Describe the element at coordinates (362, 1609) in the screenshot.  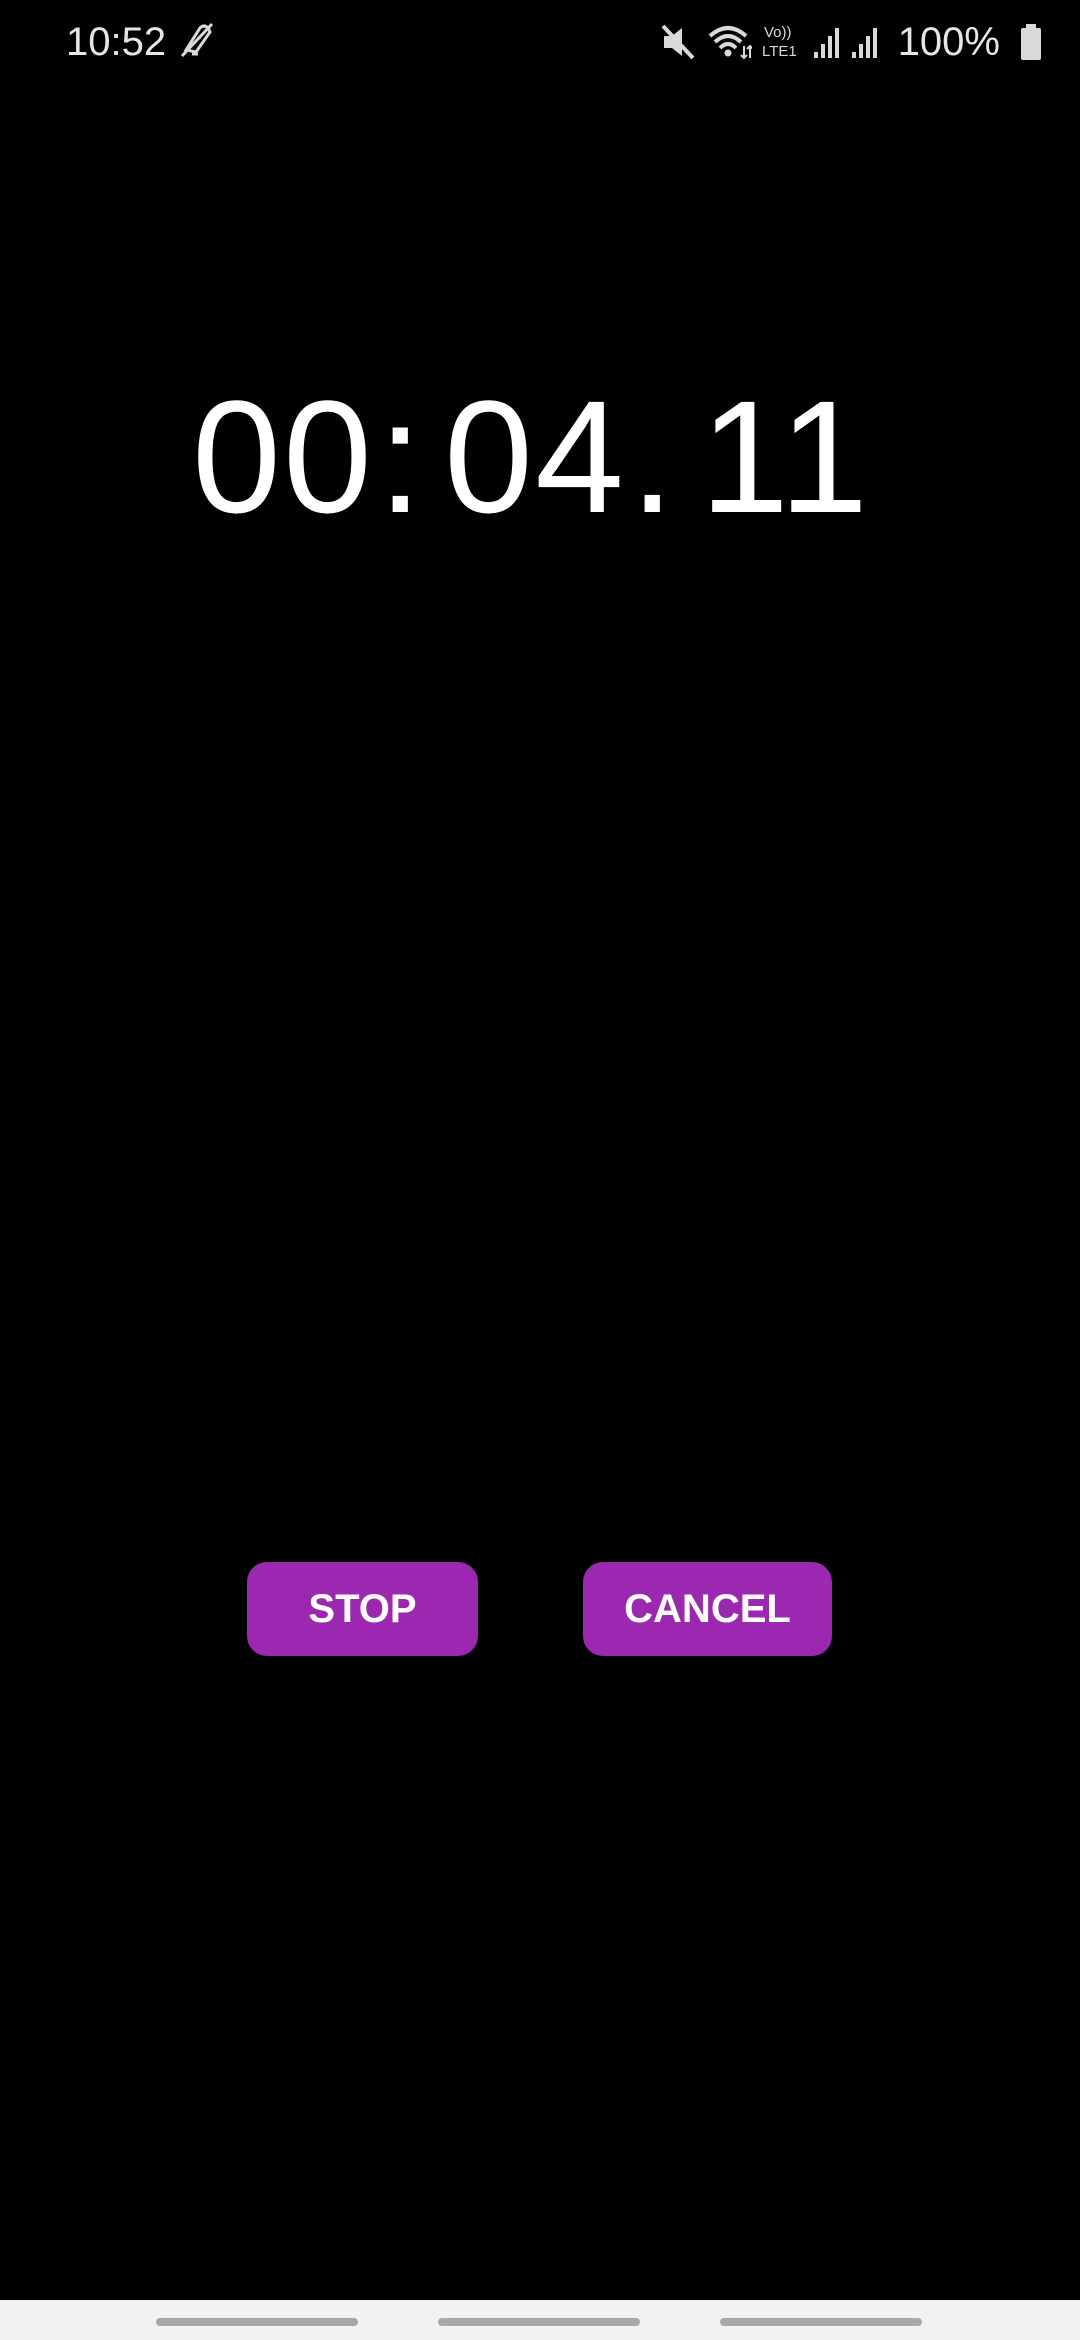
I see `stop-button: STOP` at that location.